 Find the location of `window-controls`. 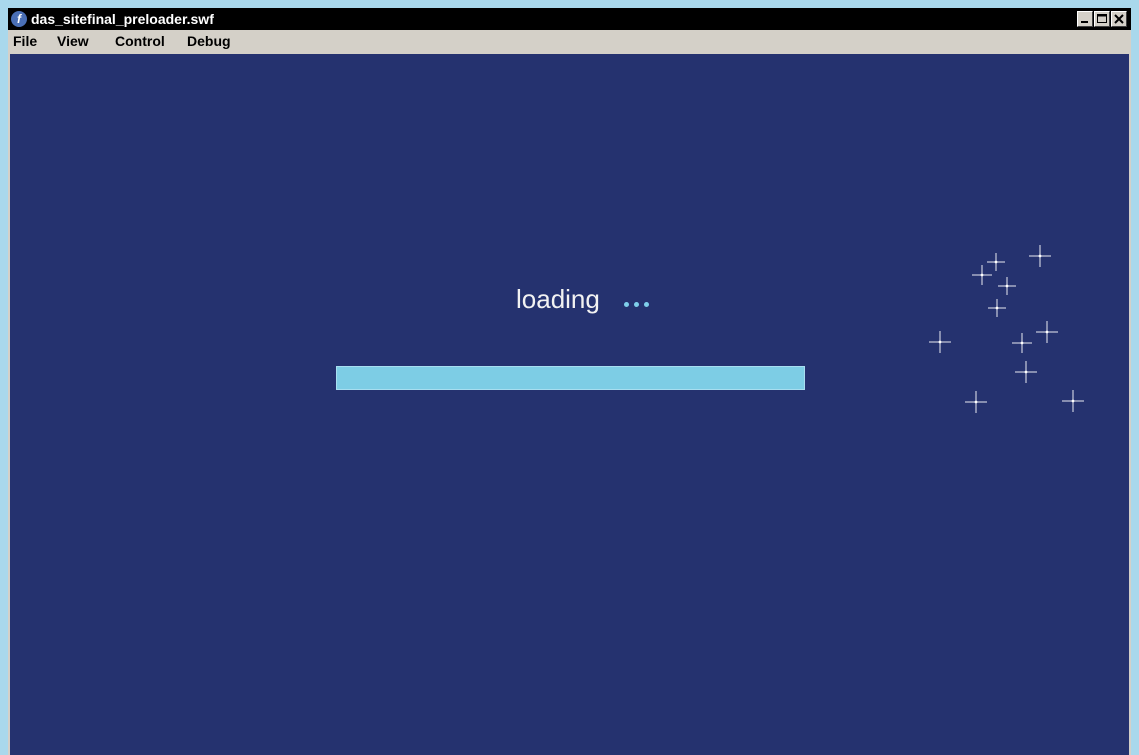

window-controls is located at coordinates (1102, 19).